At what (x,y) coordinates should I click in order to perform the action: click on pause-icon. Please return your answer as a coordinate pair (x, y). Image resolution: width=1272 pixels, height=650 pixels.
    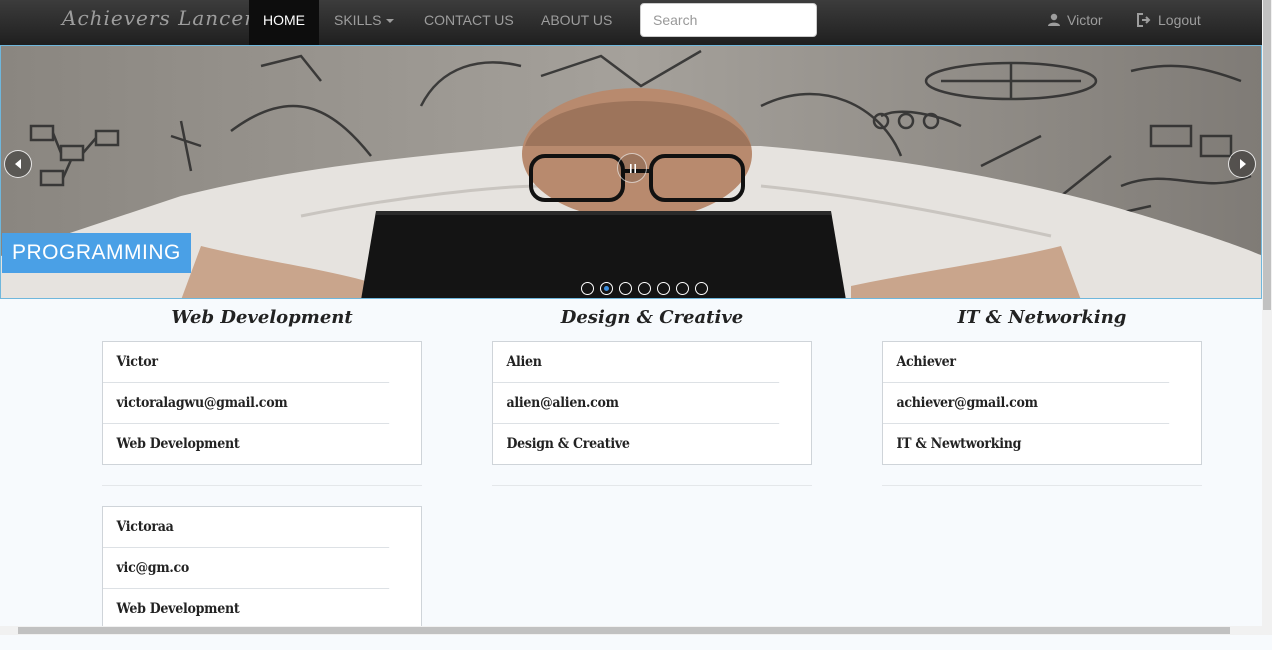
    Looking at the image, I should click on (633, 168).